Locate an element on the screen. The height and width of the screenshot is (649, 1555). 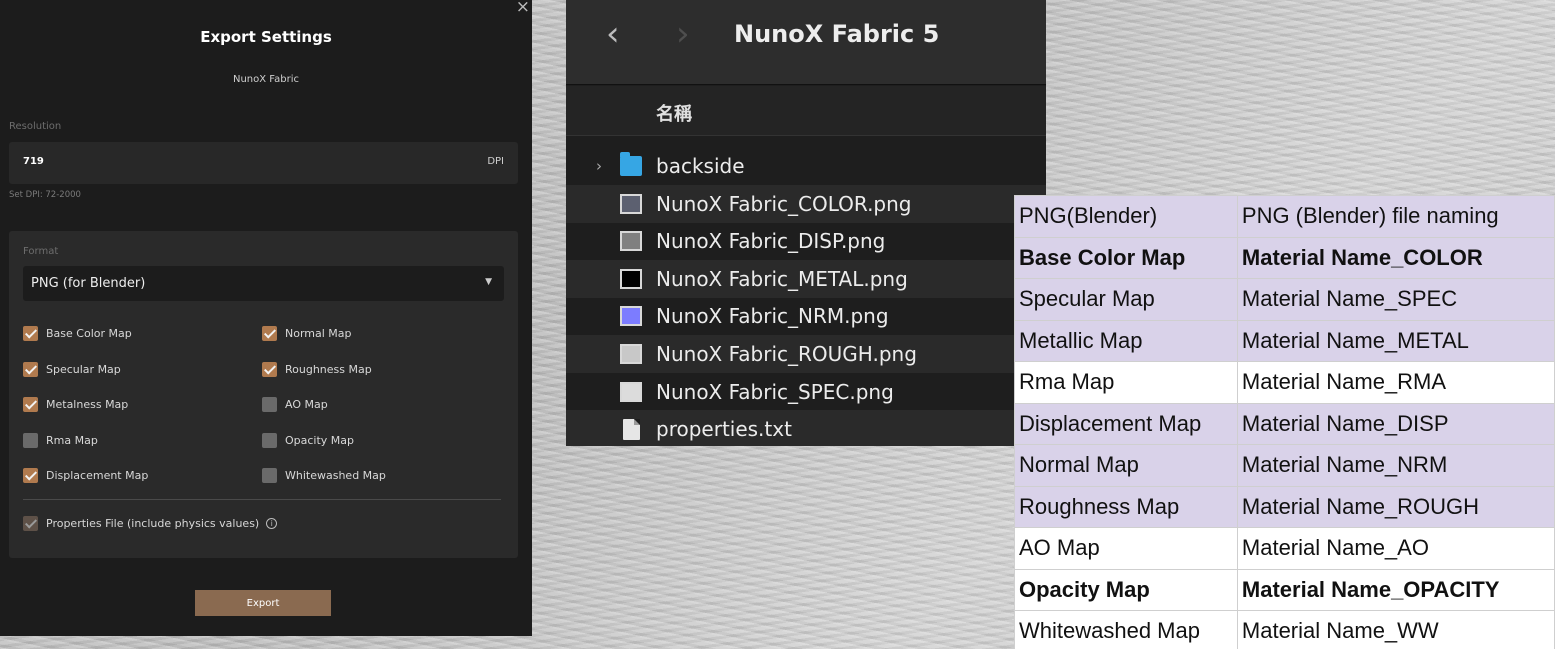
map-checkbox: Displacement Map is located at coordinates (85, 475).